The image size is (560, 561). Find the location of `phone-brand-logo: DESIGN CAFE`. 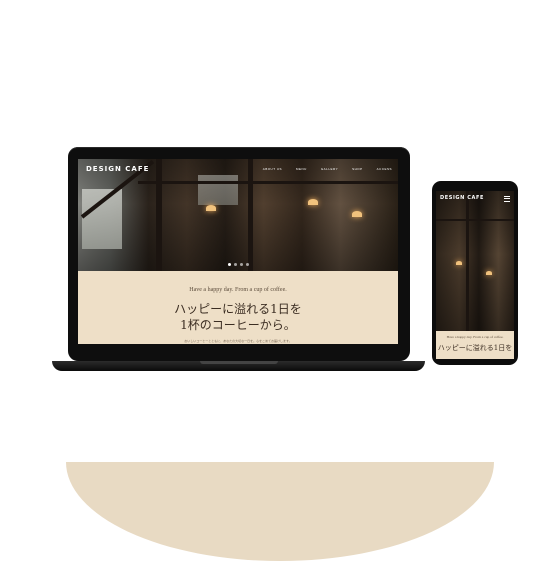

phone-brand-logo: DESIGN CAFE is located at coordinates (462, 198).